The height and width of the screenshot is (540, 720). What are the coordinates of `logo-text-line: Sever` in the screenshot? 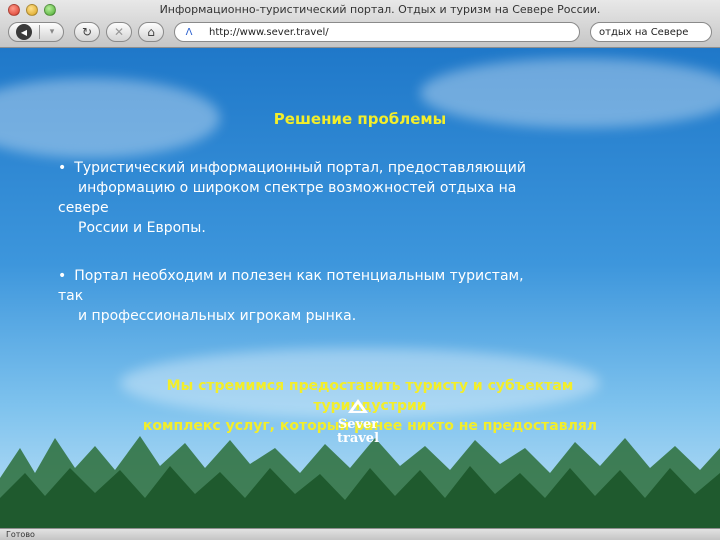 It's located at (358, 424).